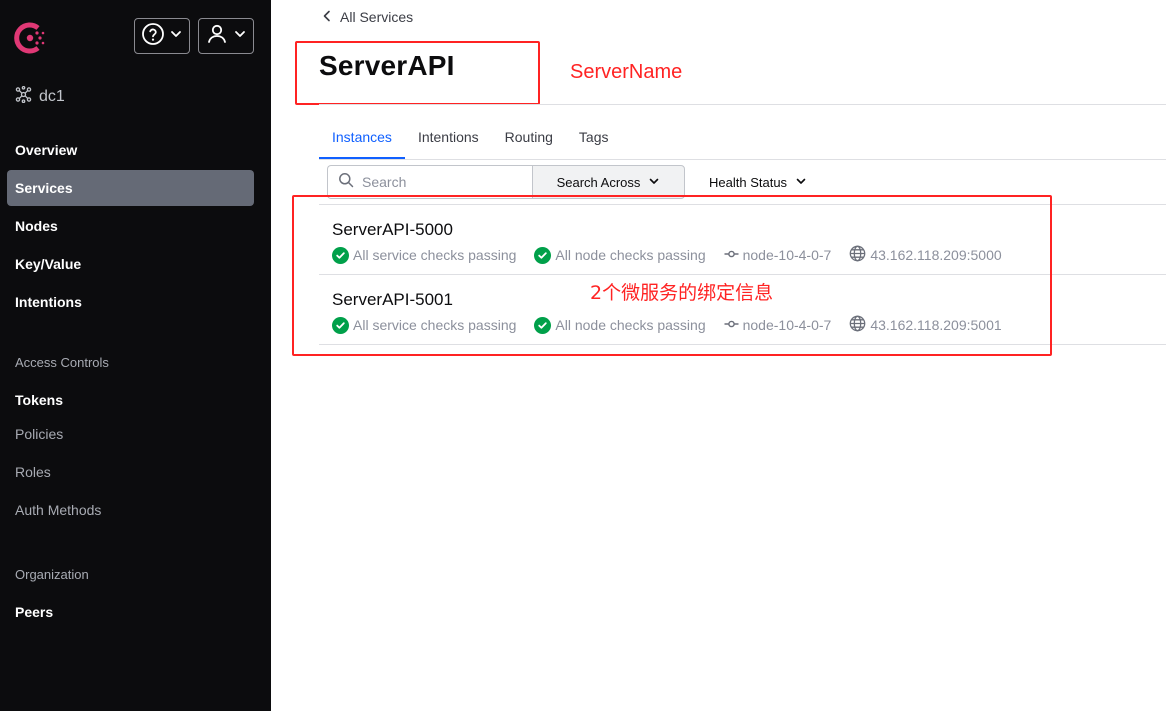 Image resolution: width=1166 pixels, height=711 pixels. Describe the element at coordinates (437, 182) in the screenshot. I see `search-input` at that location.